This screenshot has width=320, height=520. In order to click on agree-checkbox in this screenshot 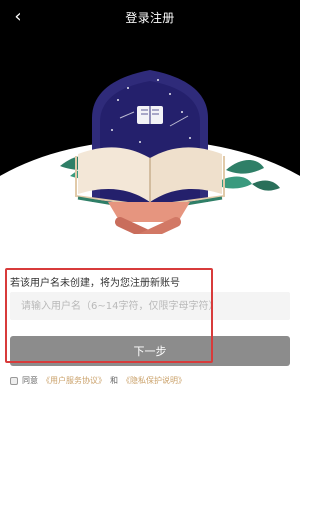, I will do `click(14, 380)`.